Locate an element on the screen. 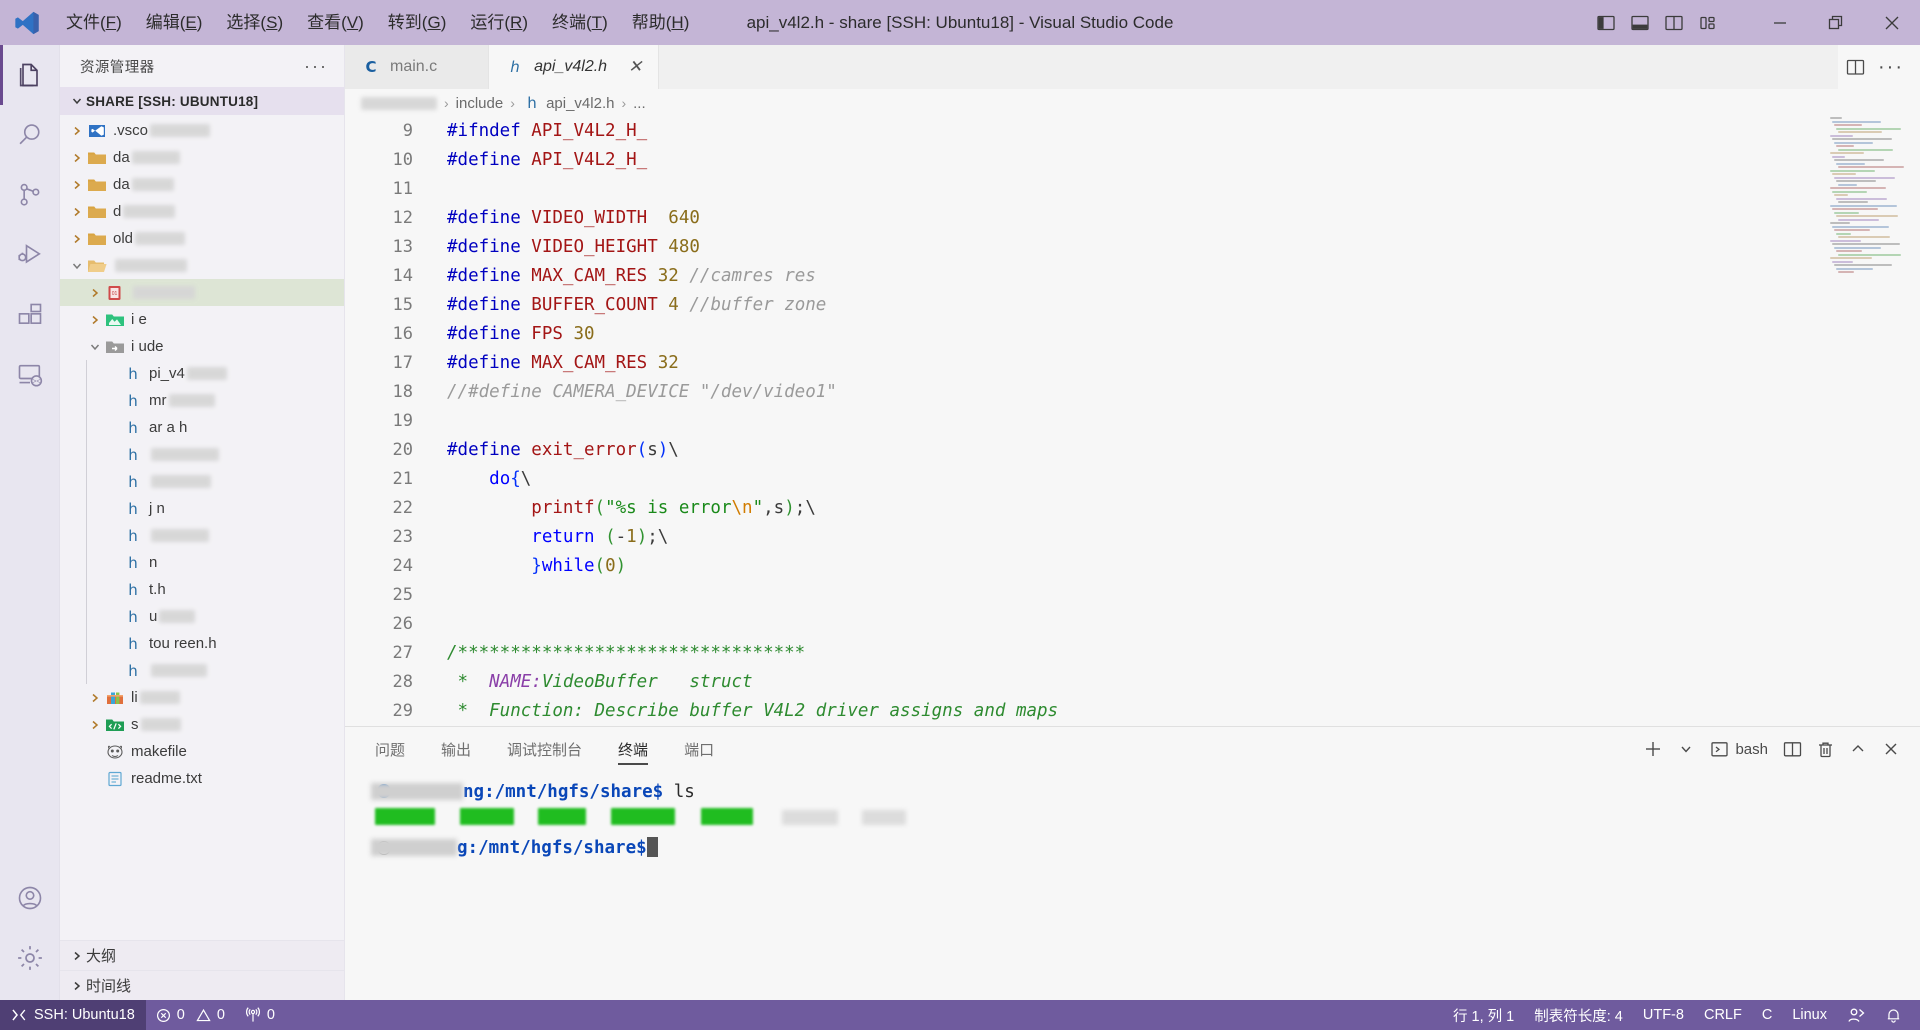  toggle-primary-sidebar-icon is located at coordinates (1606, 23).